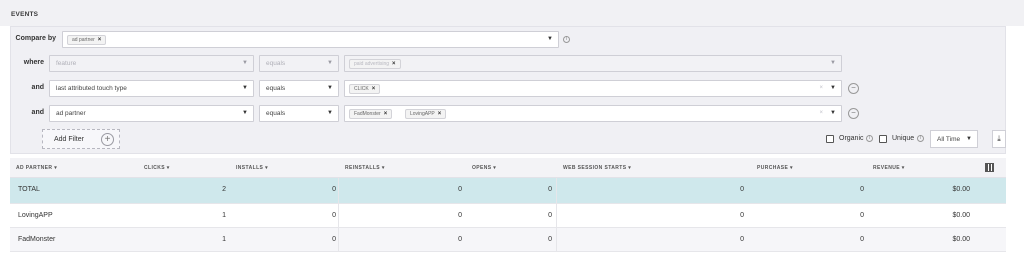 The width and height of the screenshot is (1024, 273). Describe the element at coordinates (851, 138) in the screenshot. I see `organic-label: Organic` at that location.